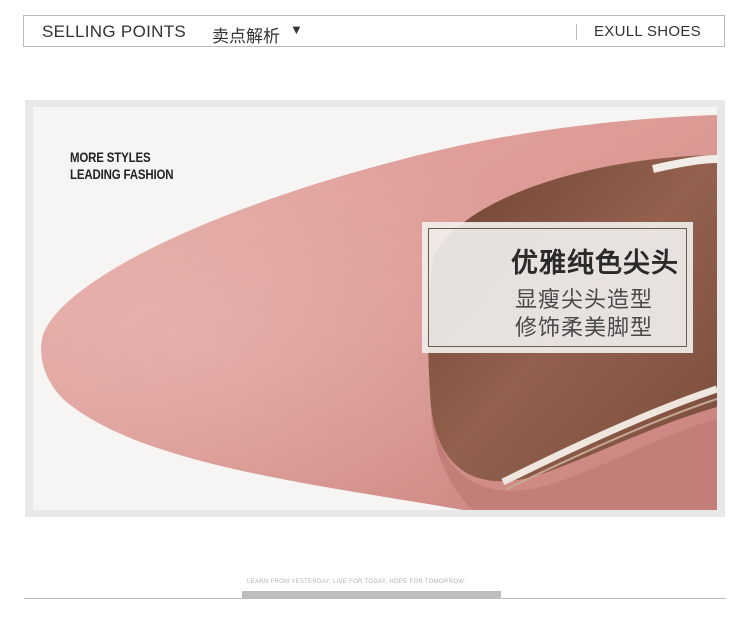 The width and height of the screenshot is (750, 631). I want to click on section-title-cn: 卖点解析, so click(246, 36).